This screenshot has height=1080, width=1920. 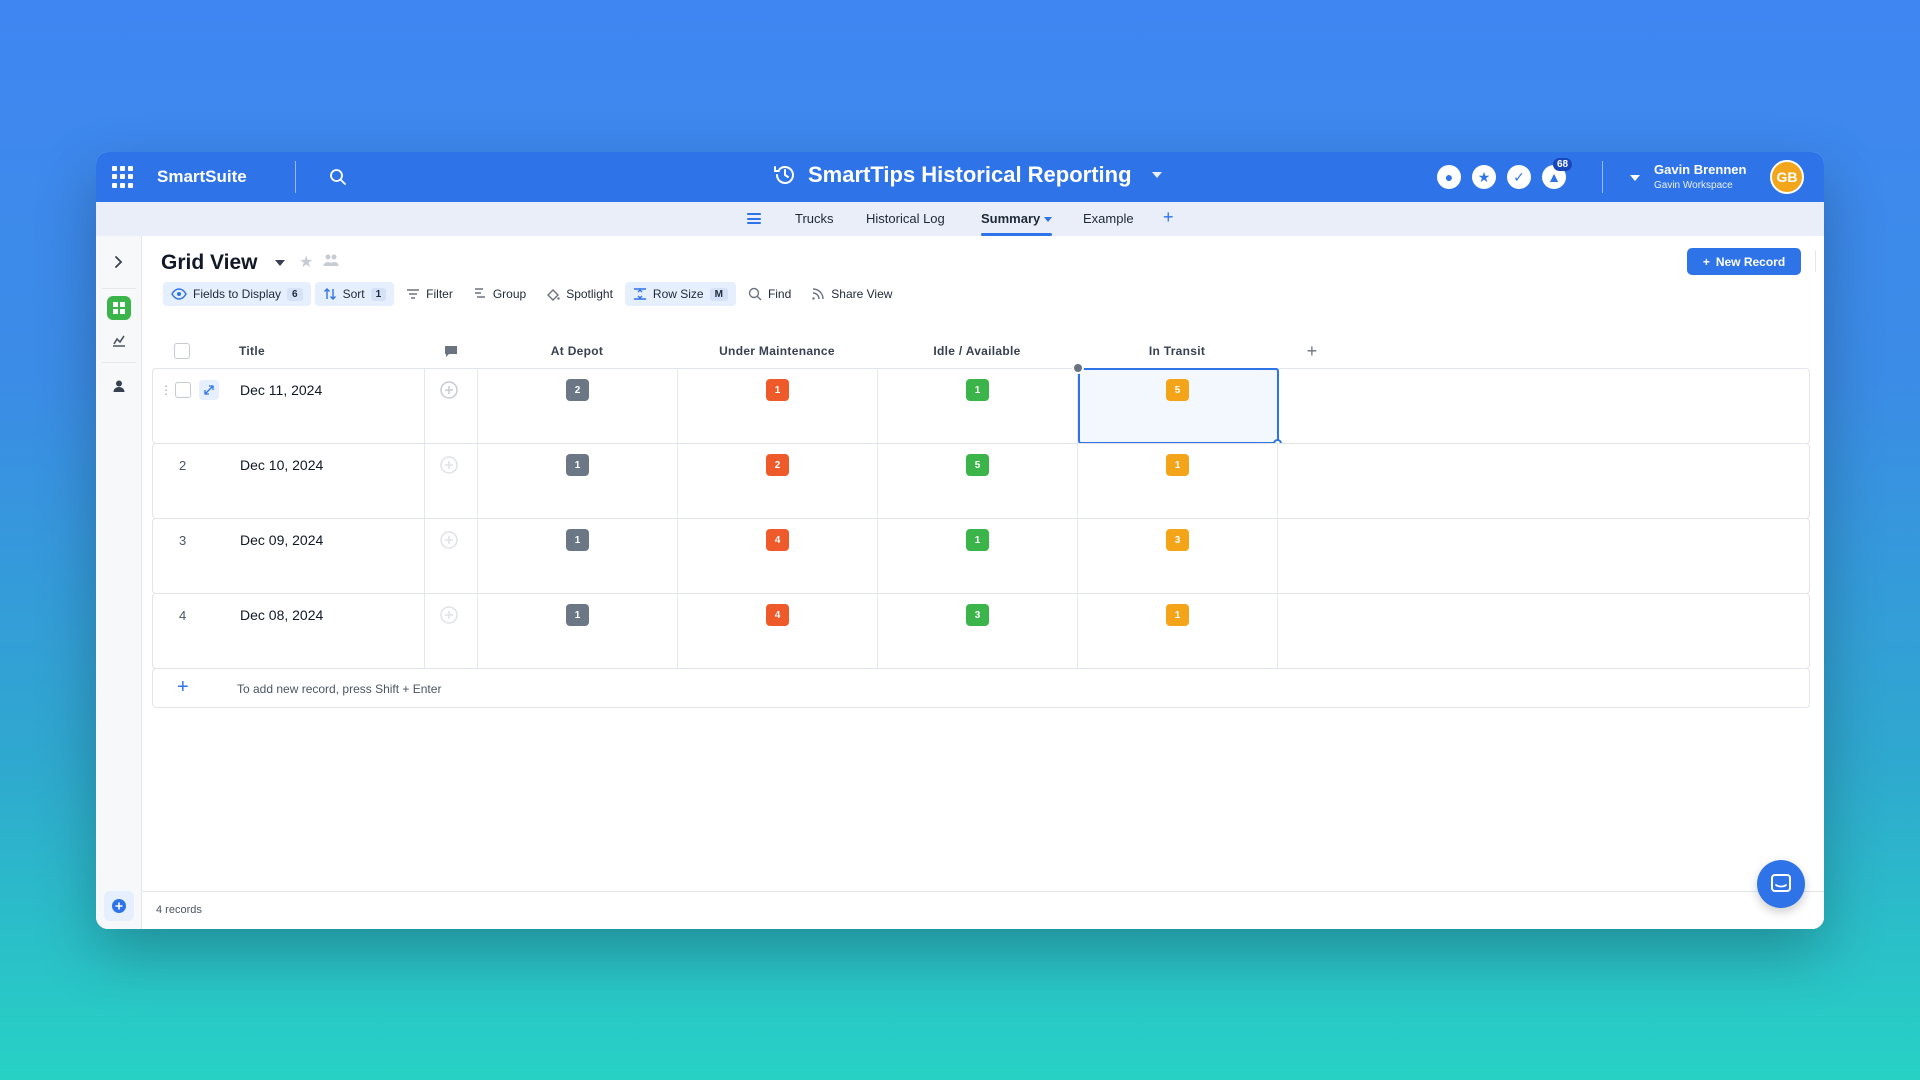 What do you see at coordinates (1781, 884) in the screenshot?
I see `chat-support-button` at bounding box center [1781, 884].